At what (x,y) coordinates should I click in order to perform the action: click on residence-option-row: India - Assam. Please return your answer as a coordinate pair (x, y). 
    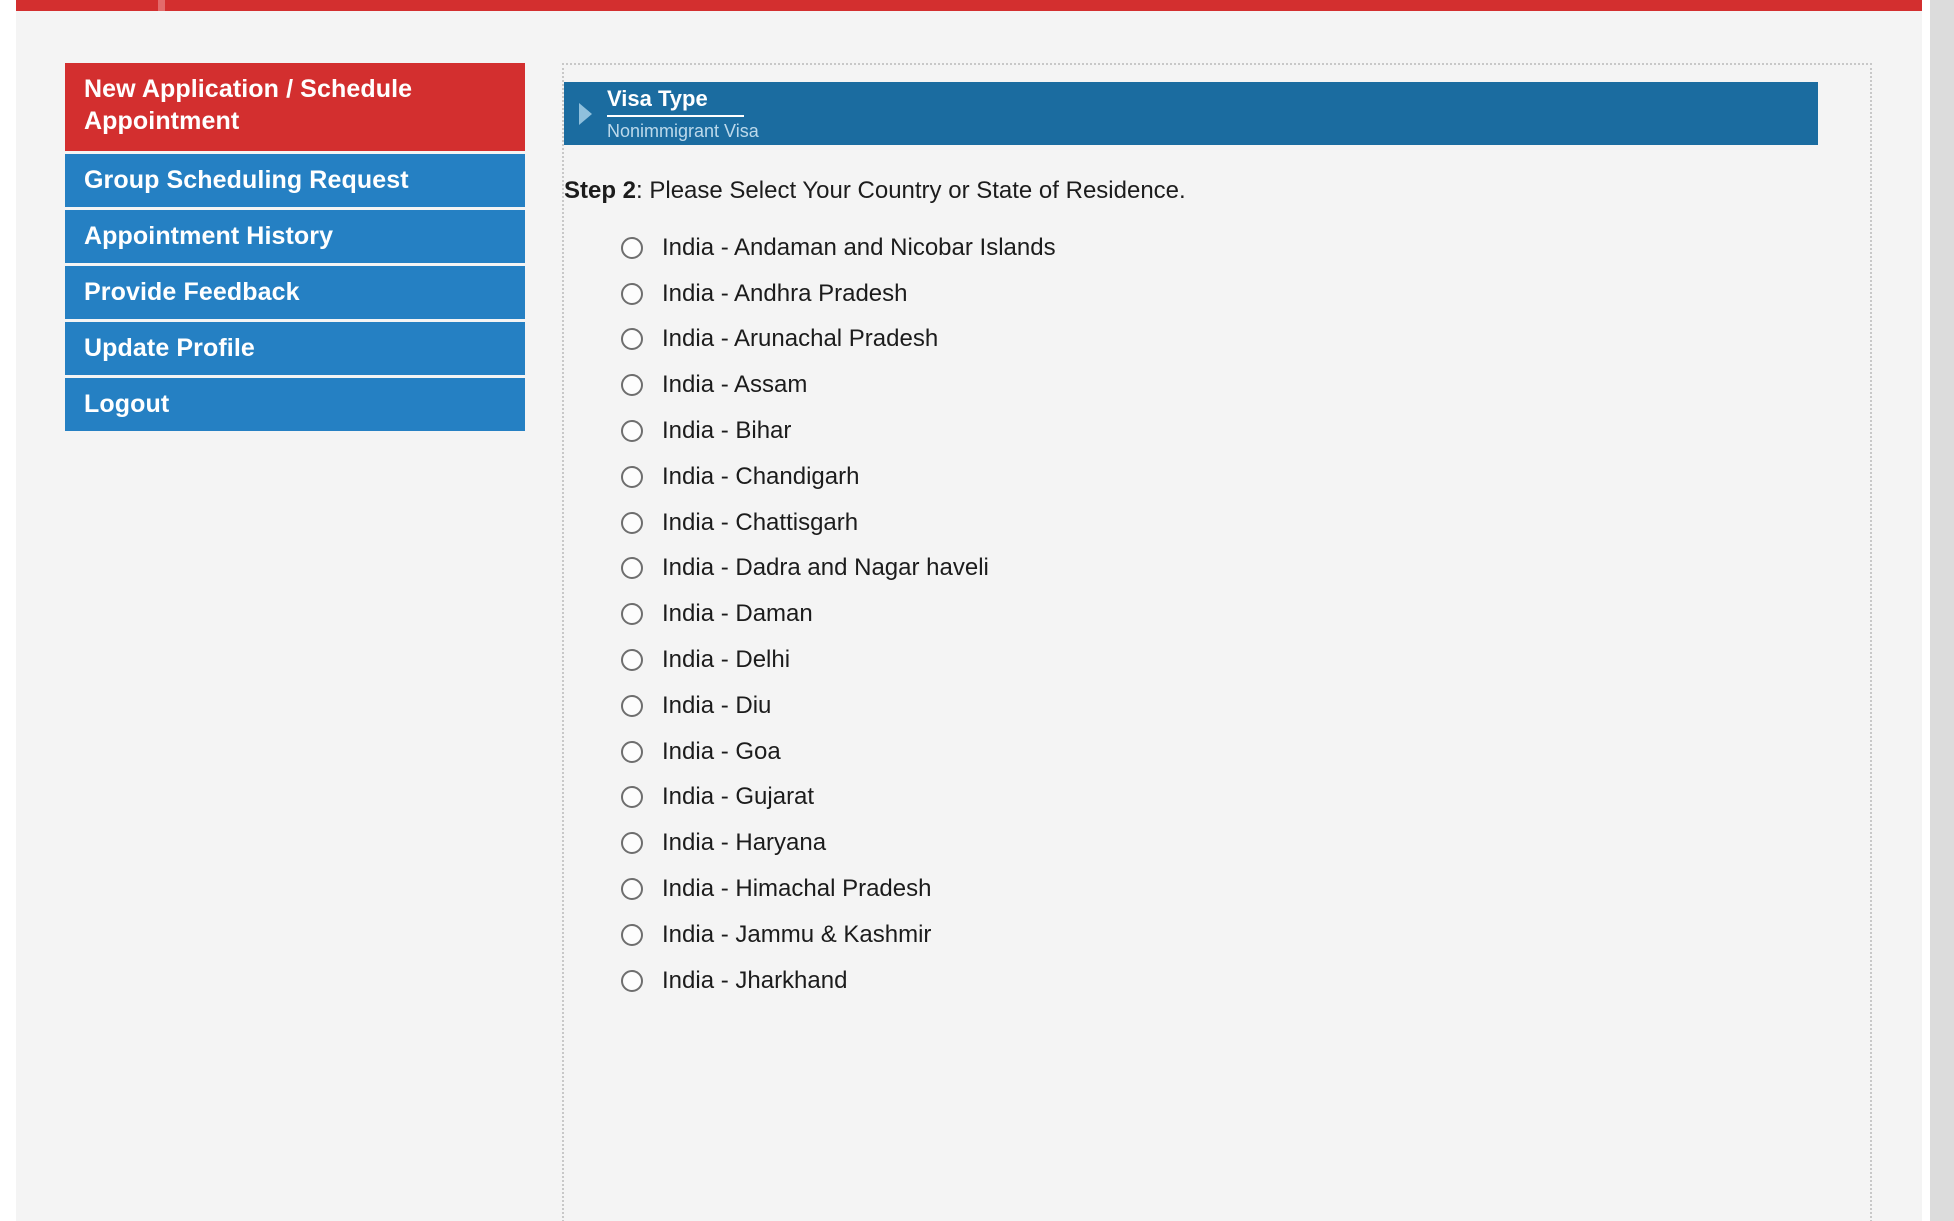
    Looking at the image, I should click on (1189, 385).